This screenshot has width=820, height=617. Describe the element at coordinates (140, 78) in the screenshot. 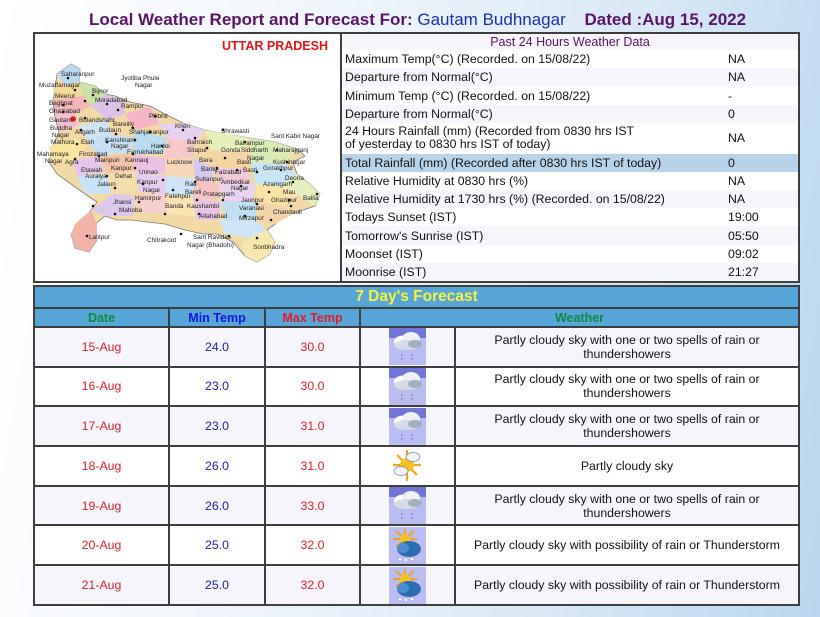

I see `svg-text: Jyotiba Phule` at that location.